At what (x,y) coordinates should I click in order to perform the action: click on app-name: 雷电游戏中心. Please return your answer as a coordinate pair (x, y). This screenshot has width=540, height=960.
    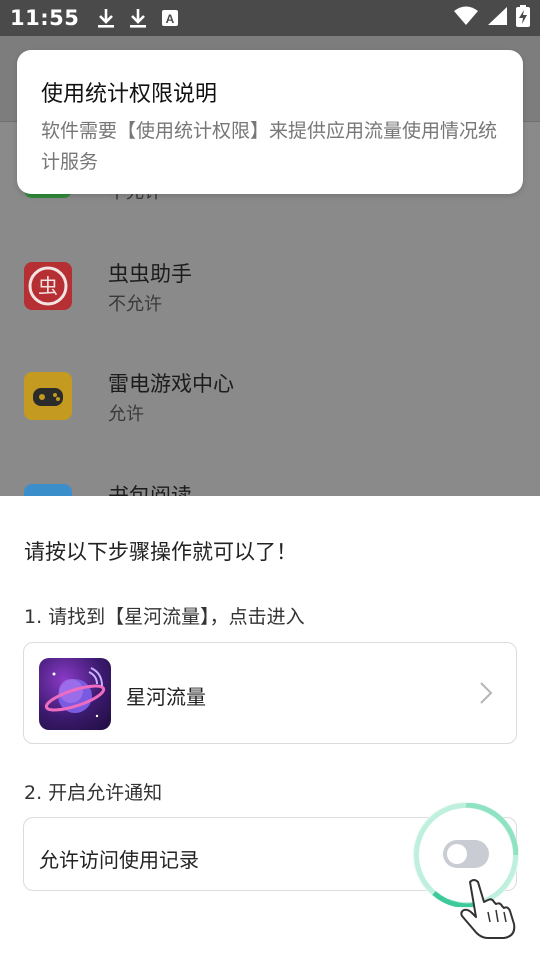
    Looking at the image, I should click on (171, 384).